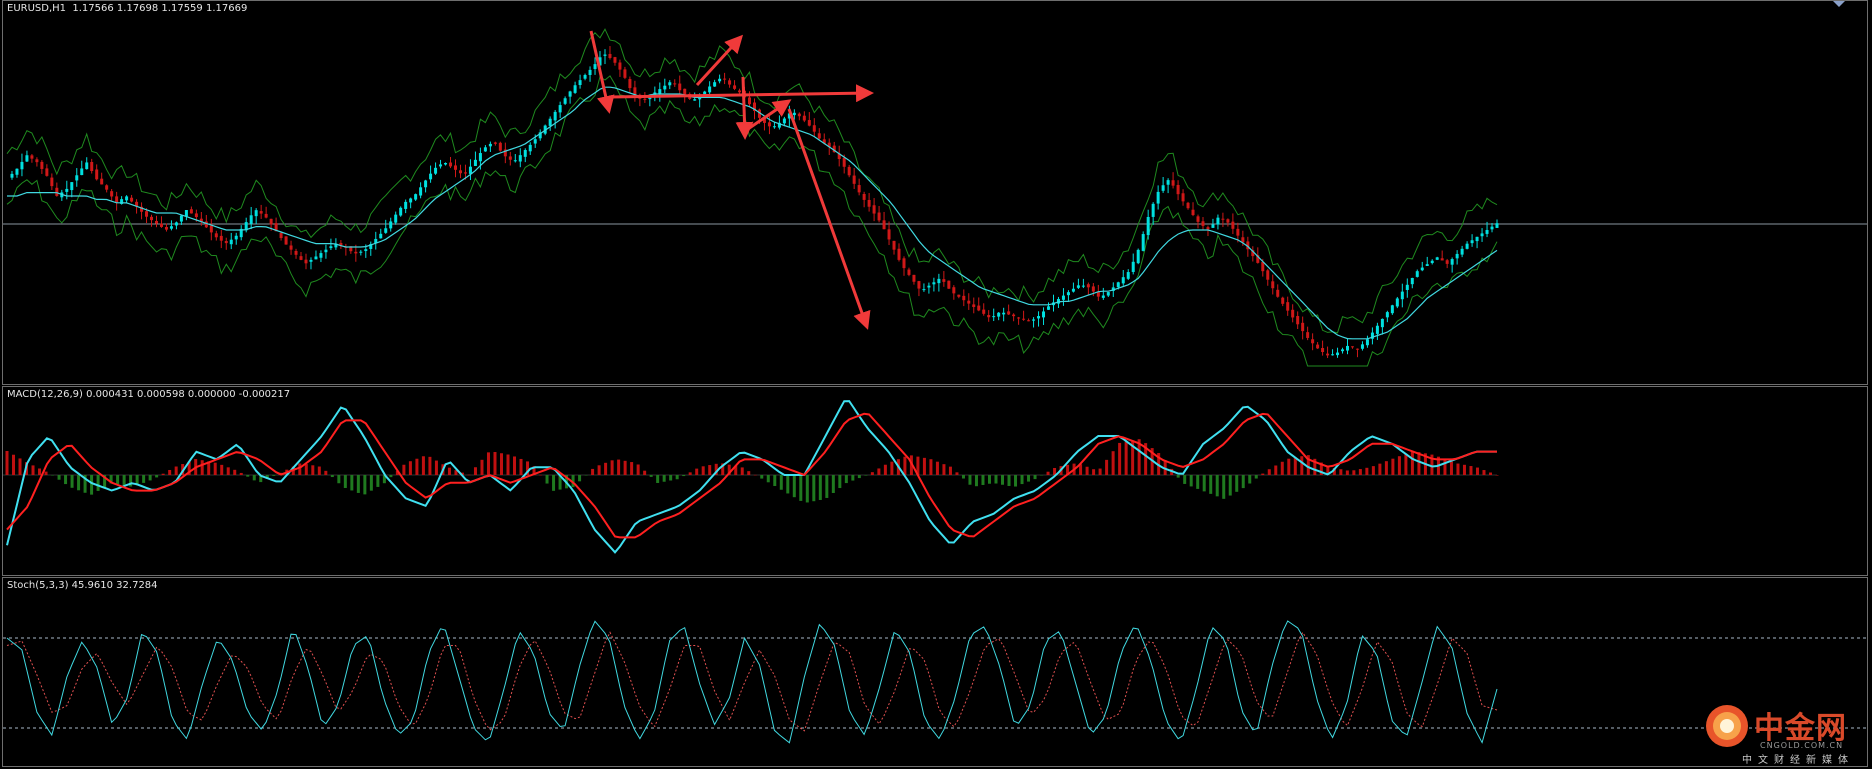 This screenshot has width=1872, height=769. Describe the element at coordinates (1839, 4) in the screenshot. I see `scroll-marker-icon` at that location.